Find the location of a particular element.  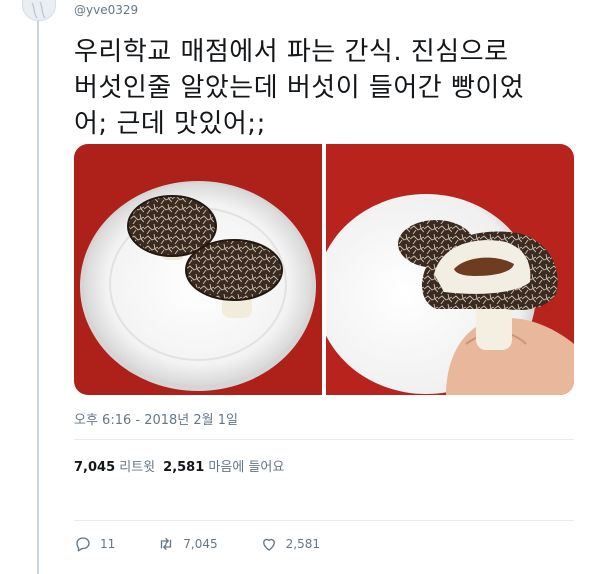

tweet-timestamp: 오후 6:16 - 2018년 2월 1일 is located at coordinates (156, 418).